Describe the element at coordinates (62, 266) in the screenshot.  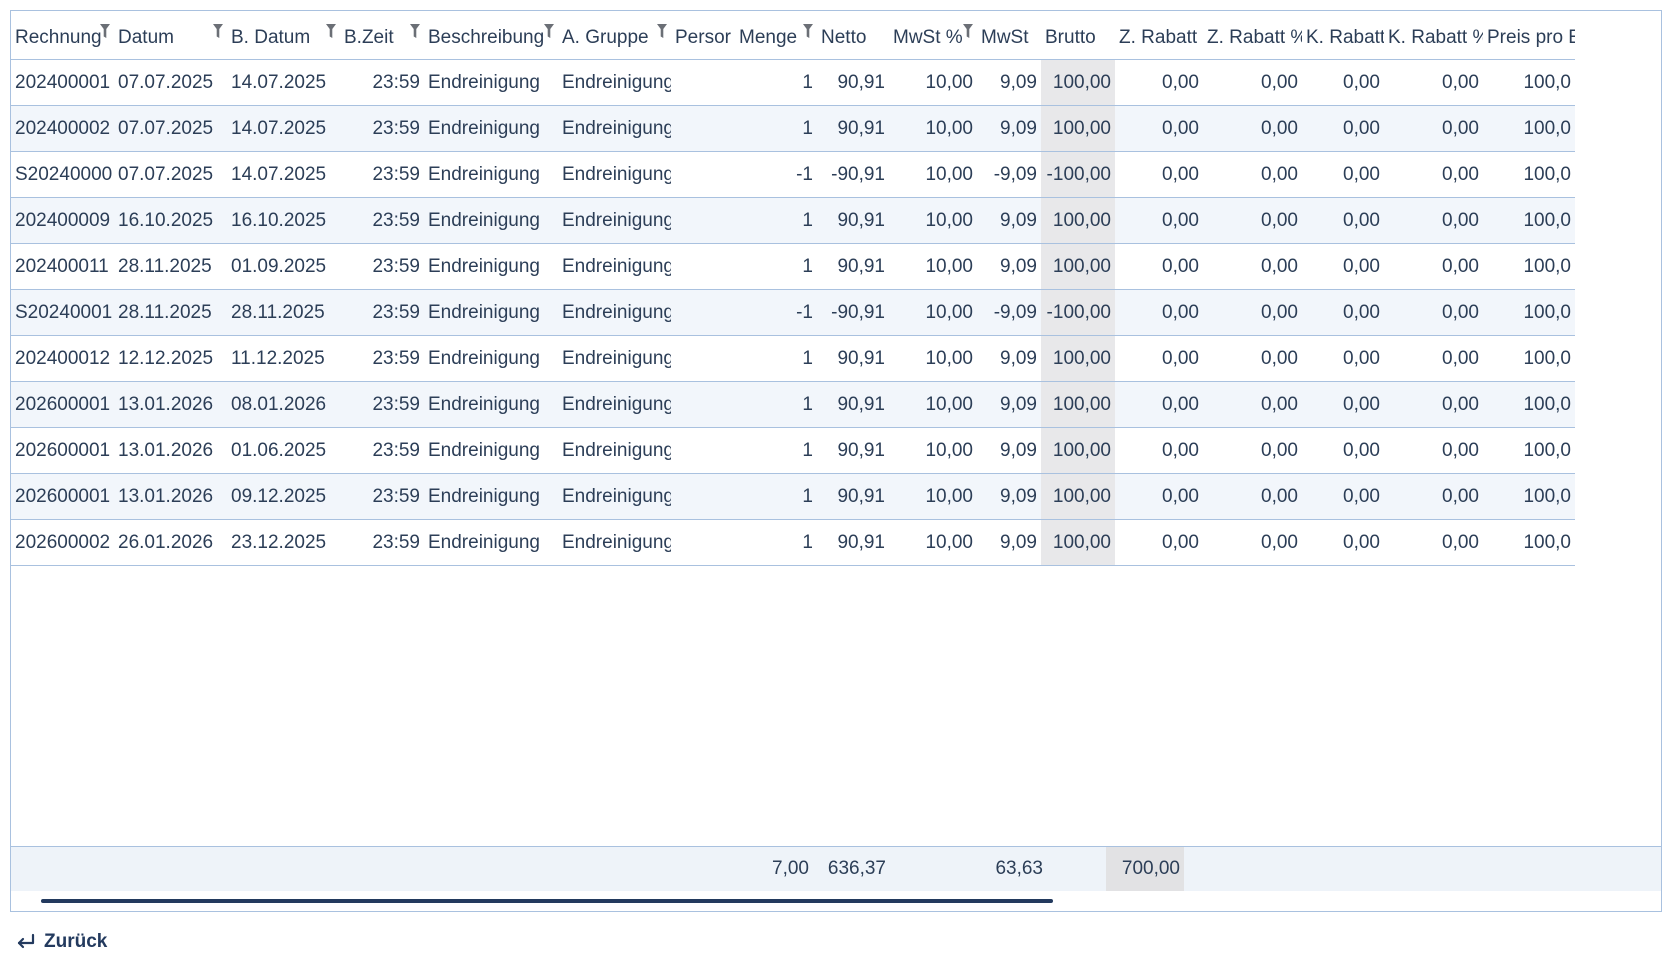
I see `cell-rechnung: 202400011` at that location.